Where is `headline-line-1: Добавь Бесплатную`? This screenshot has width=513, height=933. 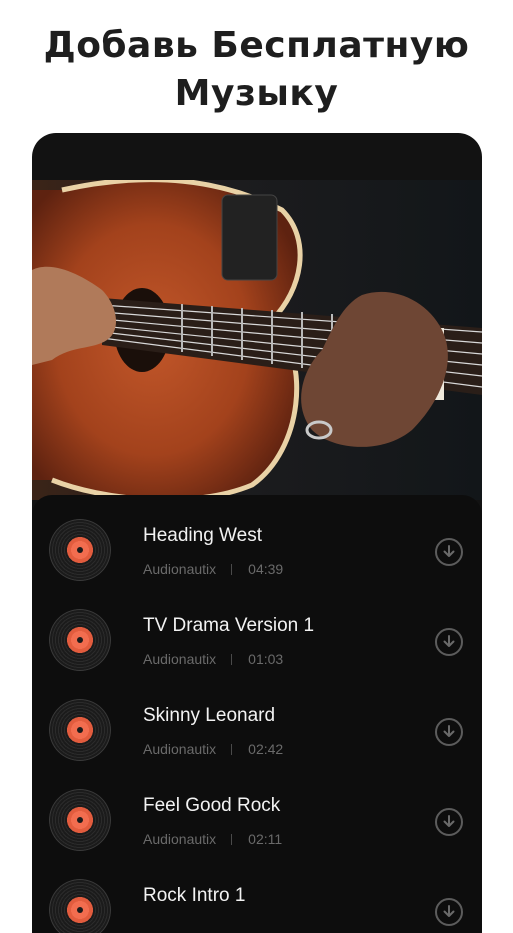
headline-line-1: Добавь Бесплатную is located at coordinates (256, 45).